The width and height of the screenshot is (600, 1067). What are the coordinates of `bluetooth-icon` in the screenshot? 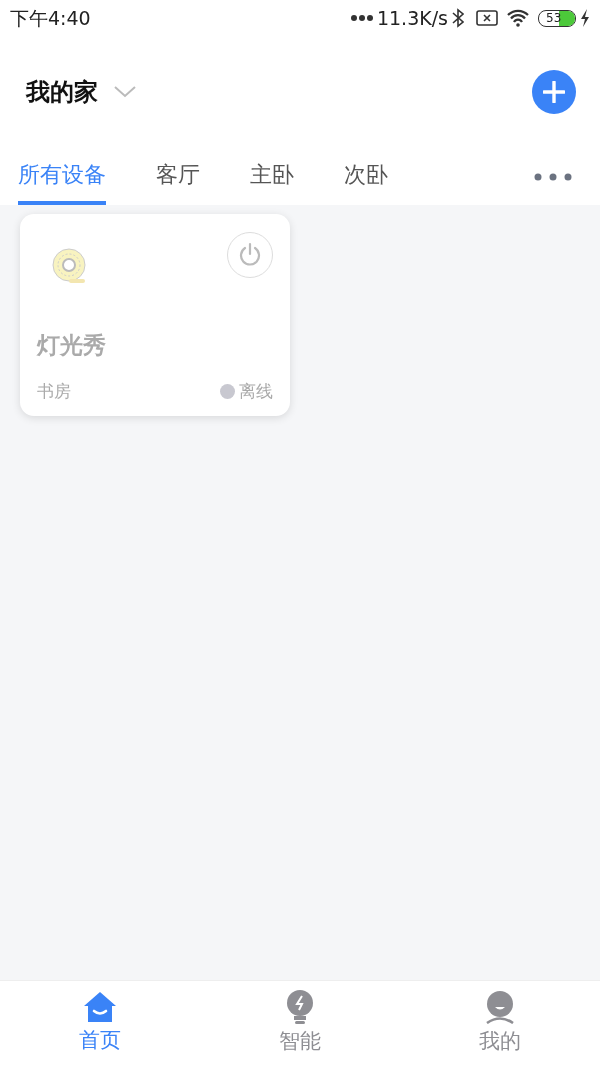 It's located at (458, 18).